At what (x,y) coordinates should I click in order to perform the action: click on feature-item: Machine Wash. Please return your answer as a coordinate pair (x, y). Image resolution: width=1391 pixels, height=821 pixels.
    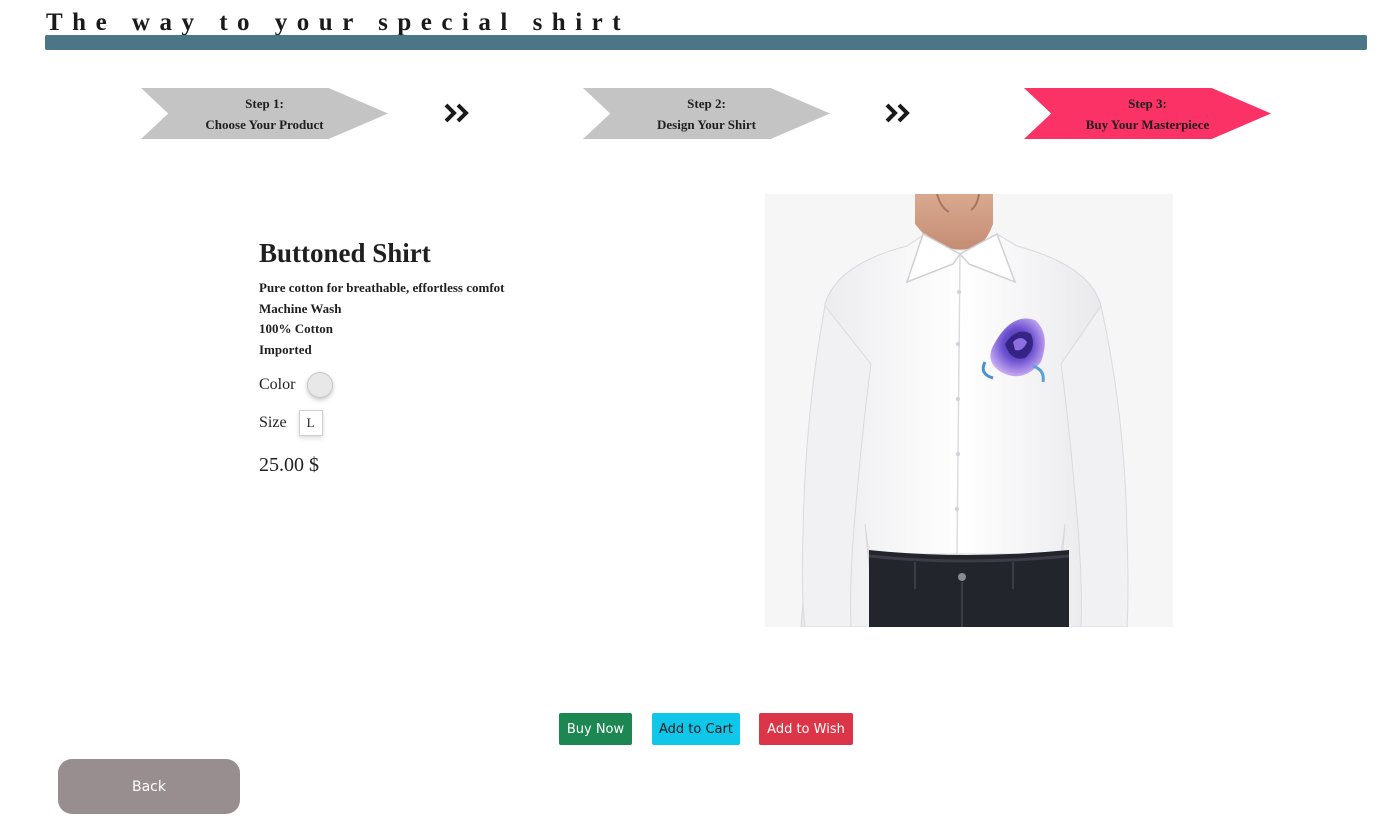
    Looking at the image, I should click on (300, 308).